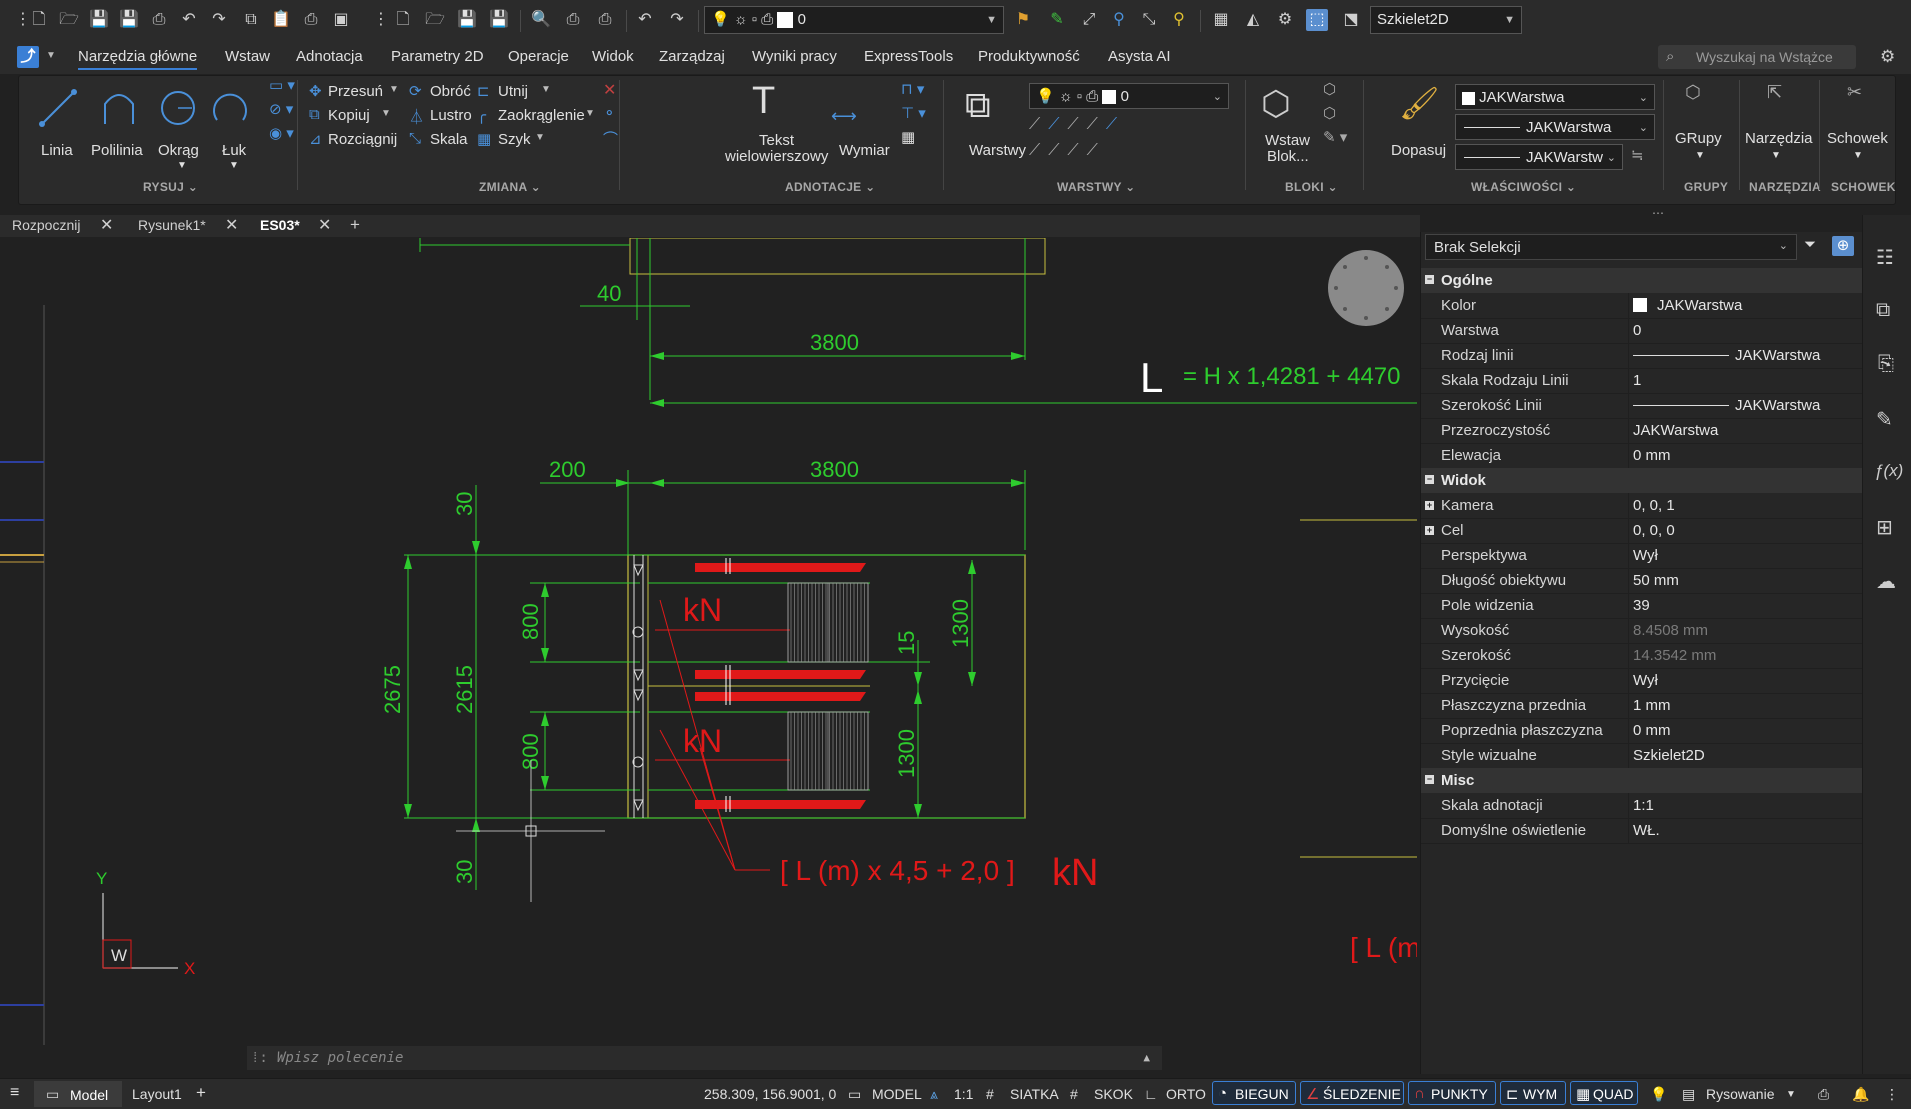 The image size is (1911, 1109). I want to click on arc-tool-icon, so click(231, 108).